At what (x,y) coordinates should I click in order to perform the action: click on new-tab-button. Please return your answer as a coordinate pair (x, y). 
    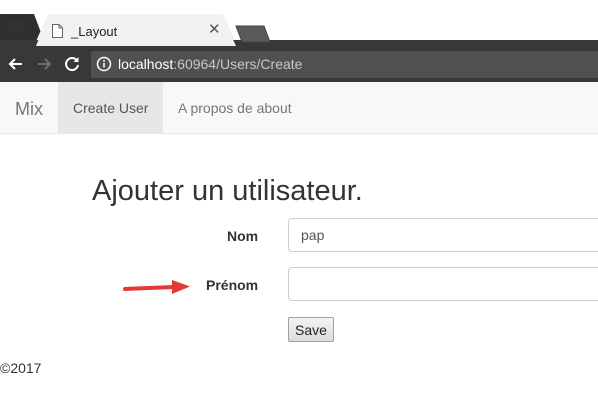
    Looking at the image, I should click on (253, 34).